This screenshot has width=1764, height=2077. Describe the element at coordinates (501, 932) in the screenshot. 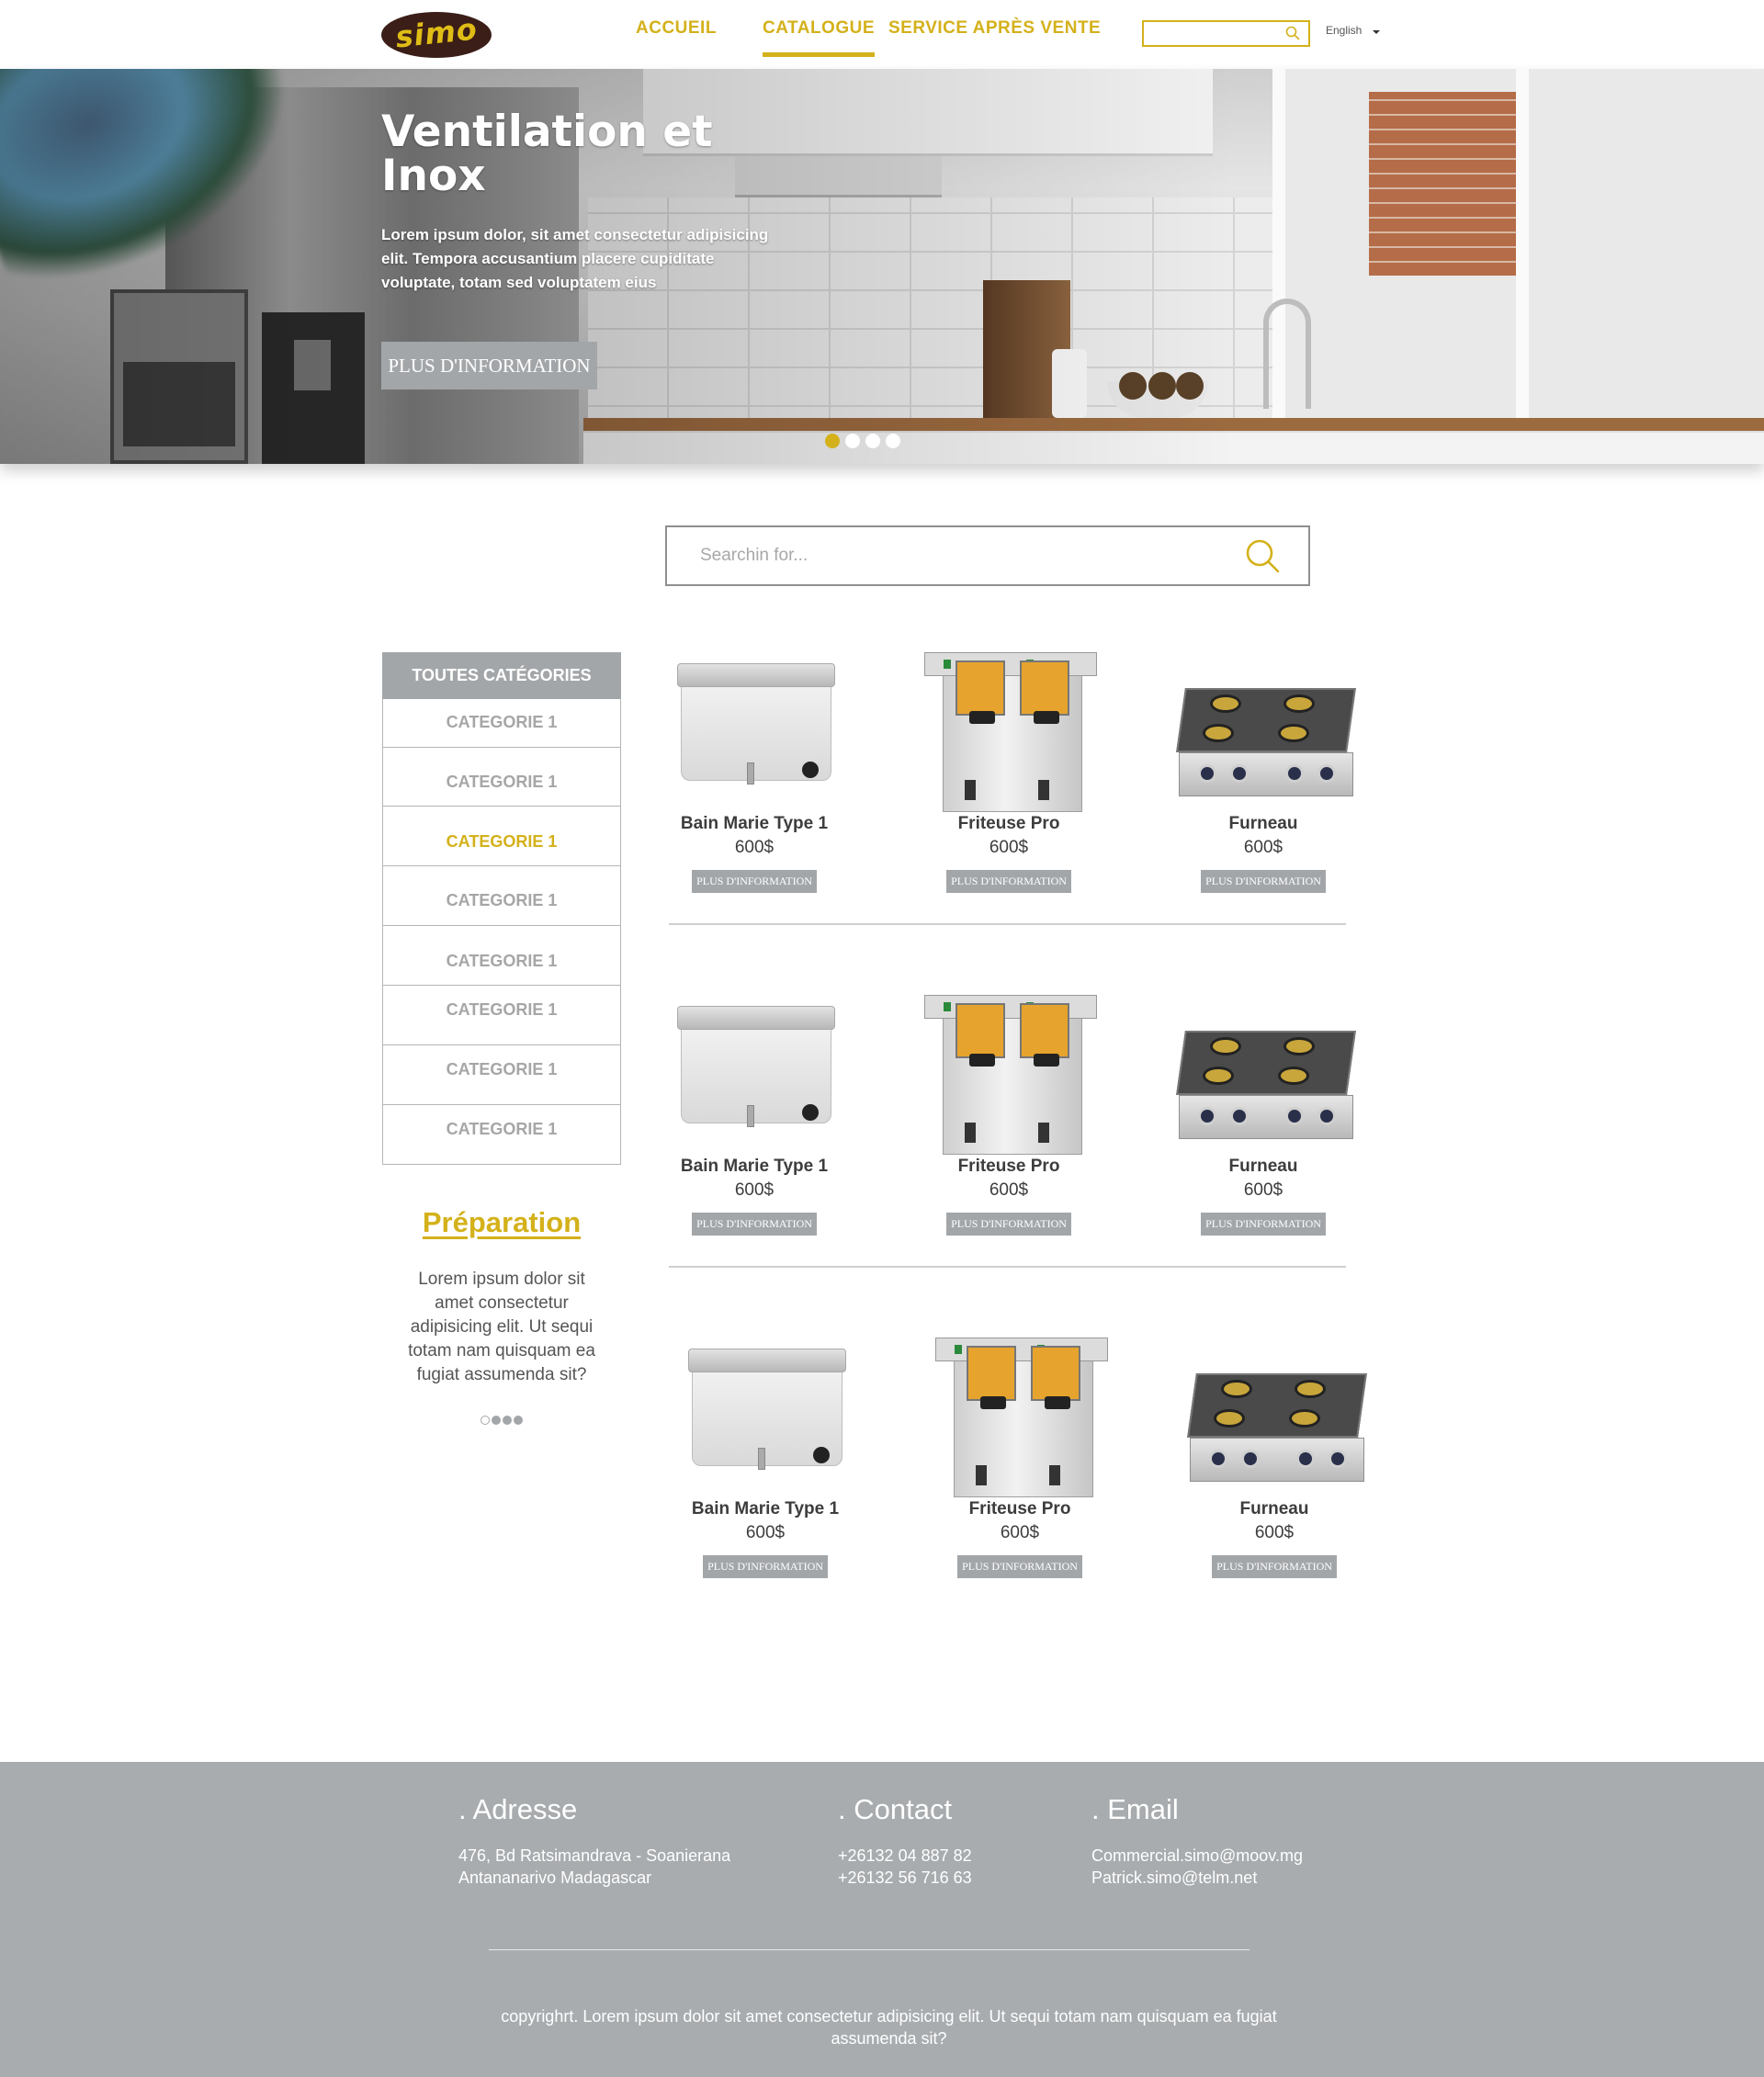

I see `category-list` at that location.